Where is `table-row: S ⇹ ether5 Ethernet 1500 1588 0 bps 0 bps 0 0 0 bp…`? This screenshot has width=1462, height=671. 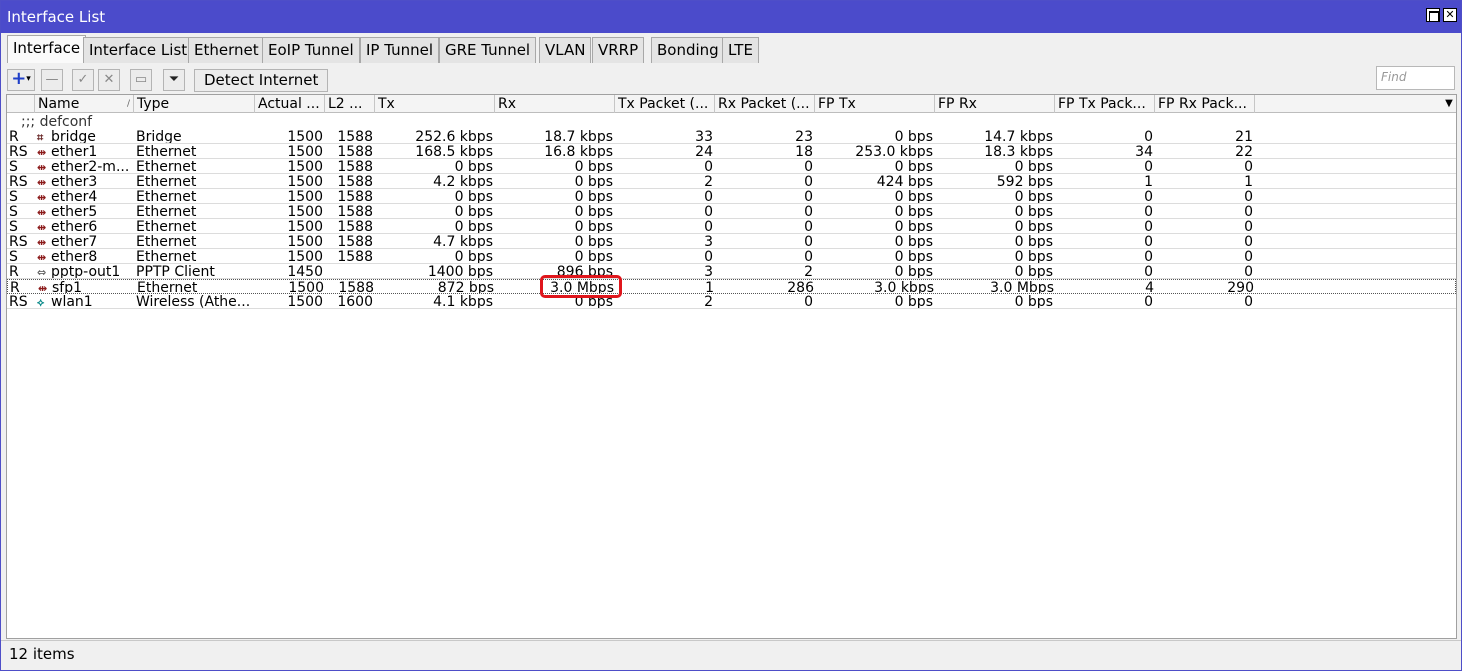 table-row: S ⇹ ether5 Ethernet 1500 1588 0 bps 0 bps 0 0 0 bp… is located at coordinates (731, 211).